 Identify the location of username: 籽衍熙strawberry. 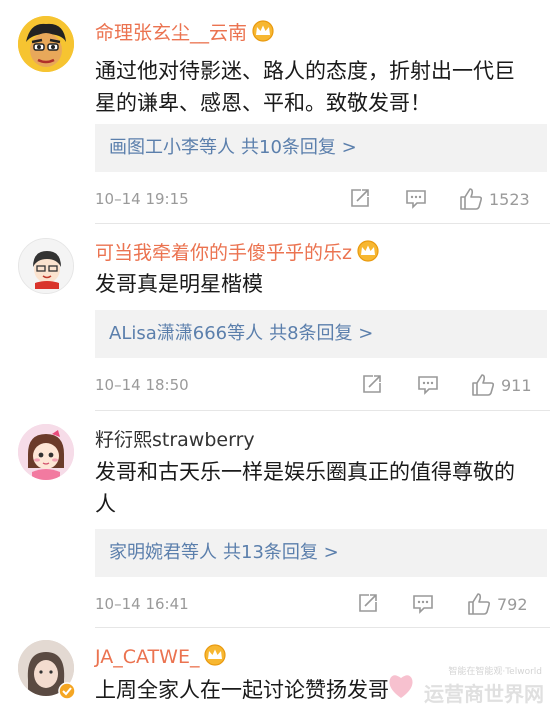
(175, 440).